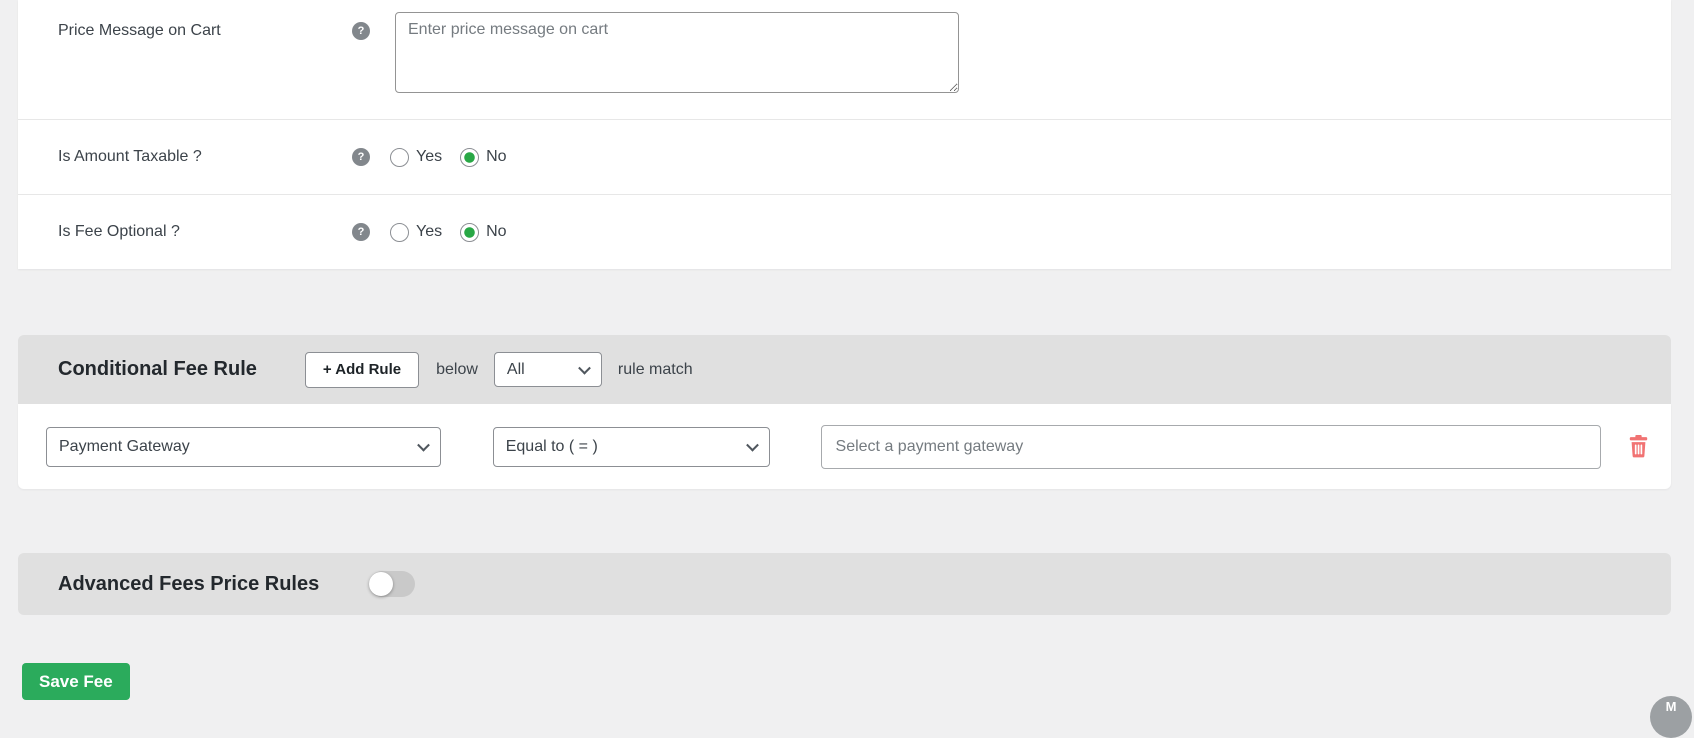  Describe the element at coordinates (76, 681) in the screenshot. I see `save-fee-button: Save Fee` at that location.